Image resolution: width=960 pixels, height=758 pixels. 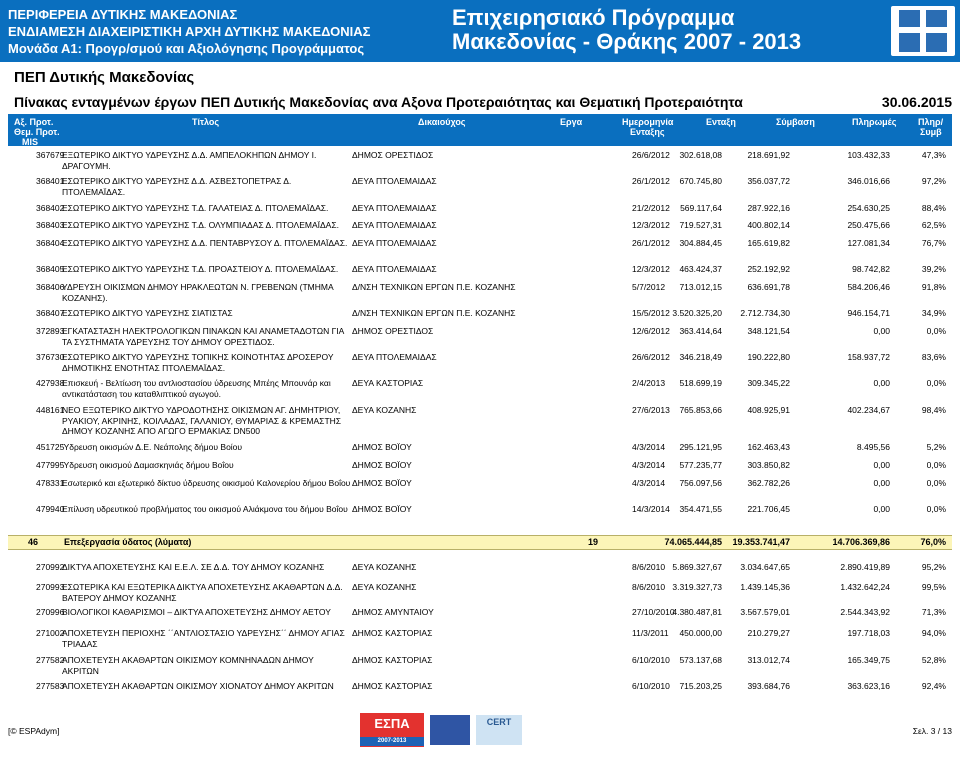 What do you see at coordinates (923, 31) in the screenshot?
I see `greek-flag-icon` at bounding box center [923, 31].